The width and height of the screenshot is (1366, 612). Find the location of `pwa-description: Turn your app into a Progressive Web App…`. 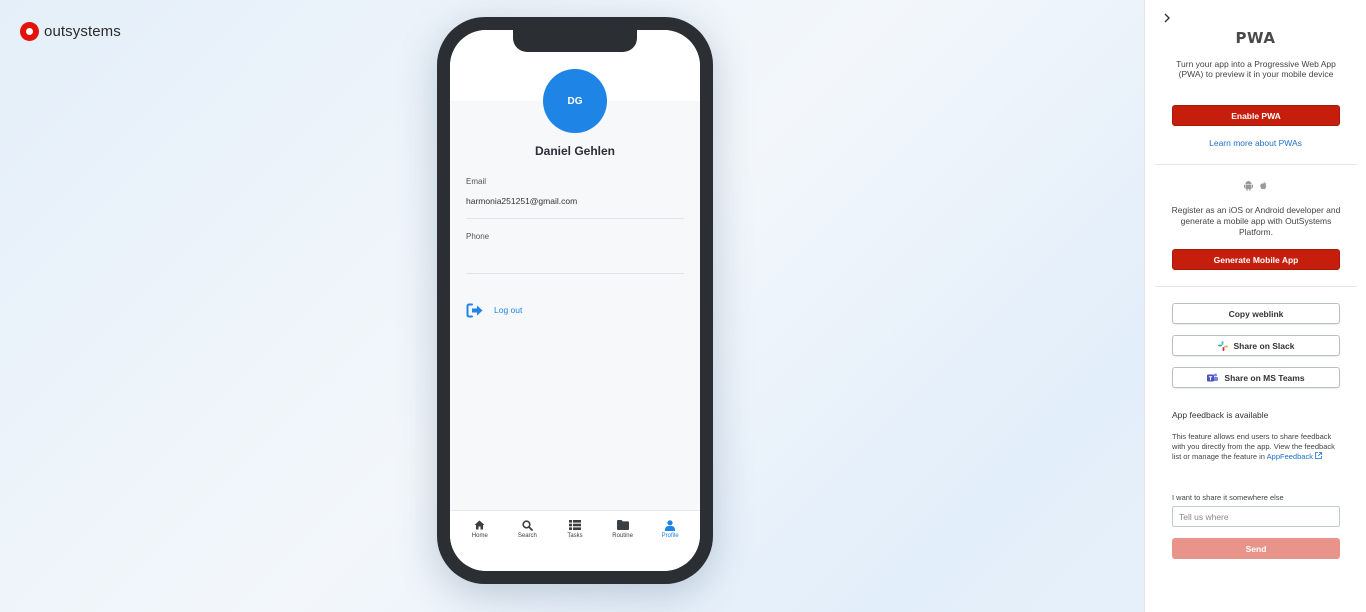

pwa-description: Turn your app into a Progressive Web App… is located at coordinates (1256, 69).